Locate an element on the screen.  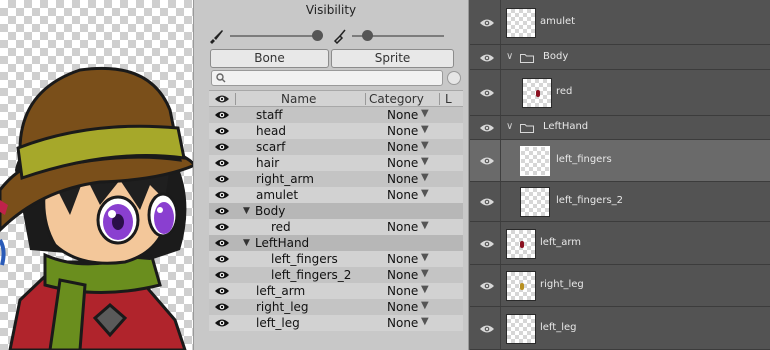
table-row: red None ▼ is located at coordinates (336, 227).